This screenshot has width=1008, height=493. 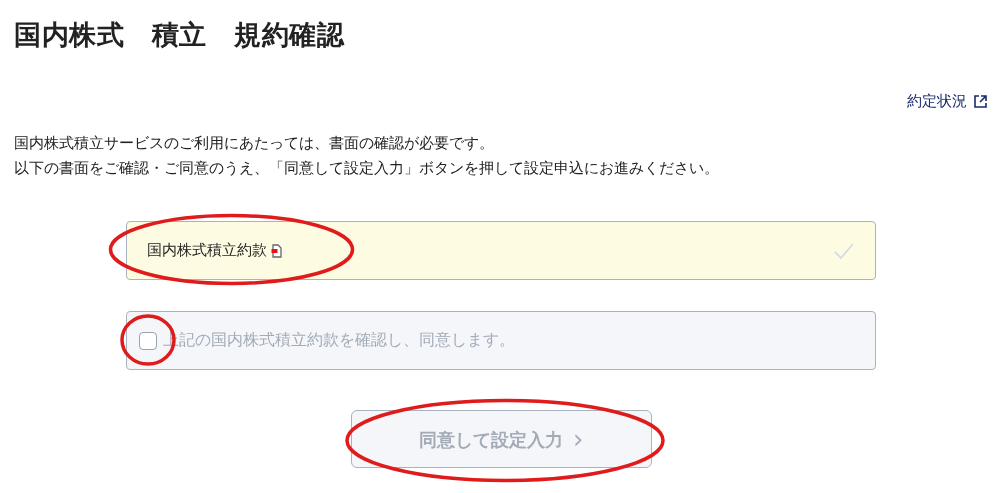 What do you see at coordinates (207, 250) in the screenshot?
I see `document-title: 国内株式積立約款` at bounding box center [207, 250].